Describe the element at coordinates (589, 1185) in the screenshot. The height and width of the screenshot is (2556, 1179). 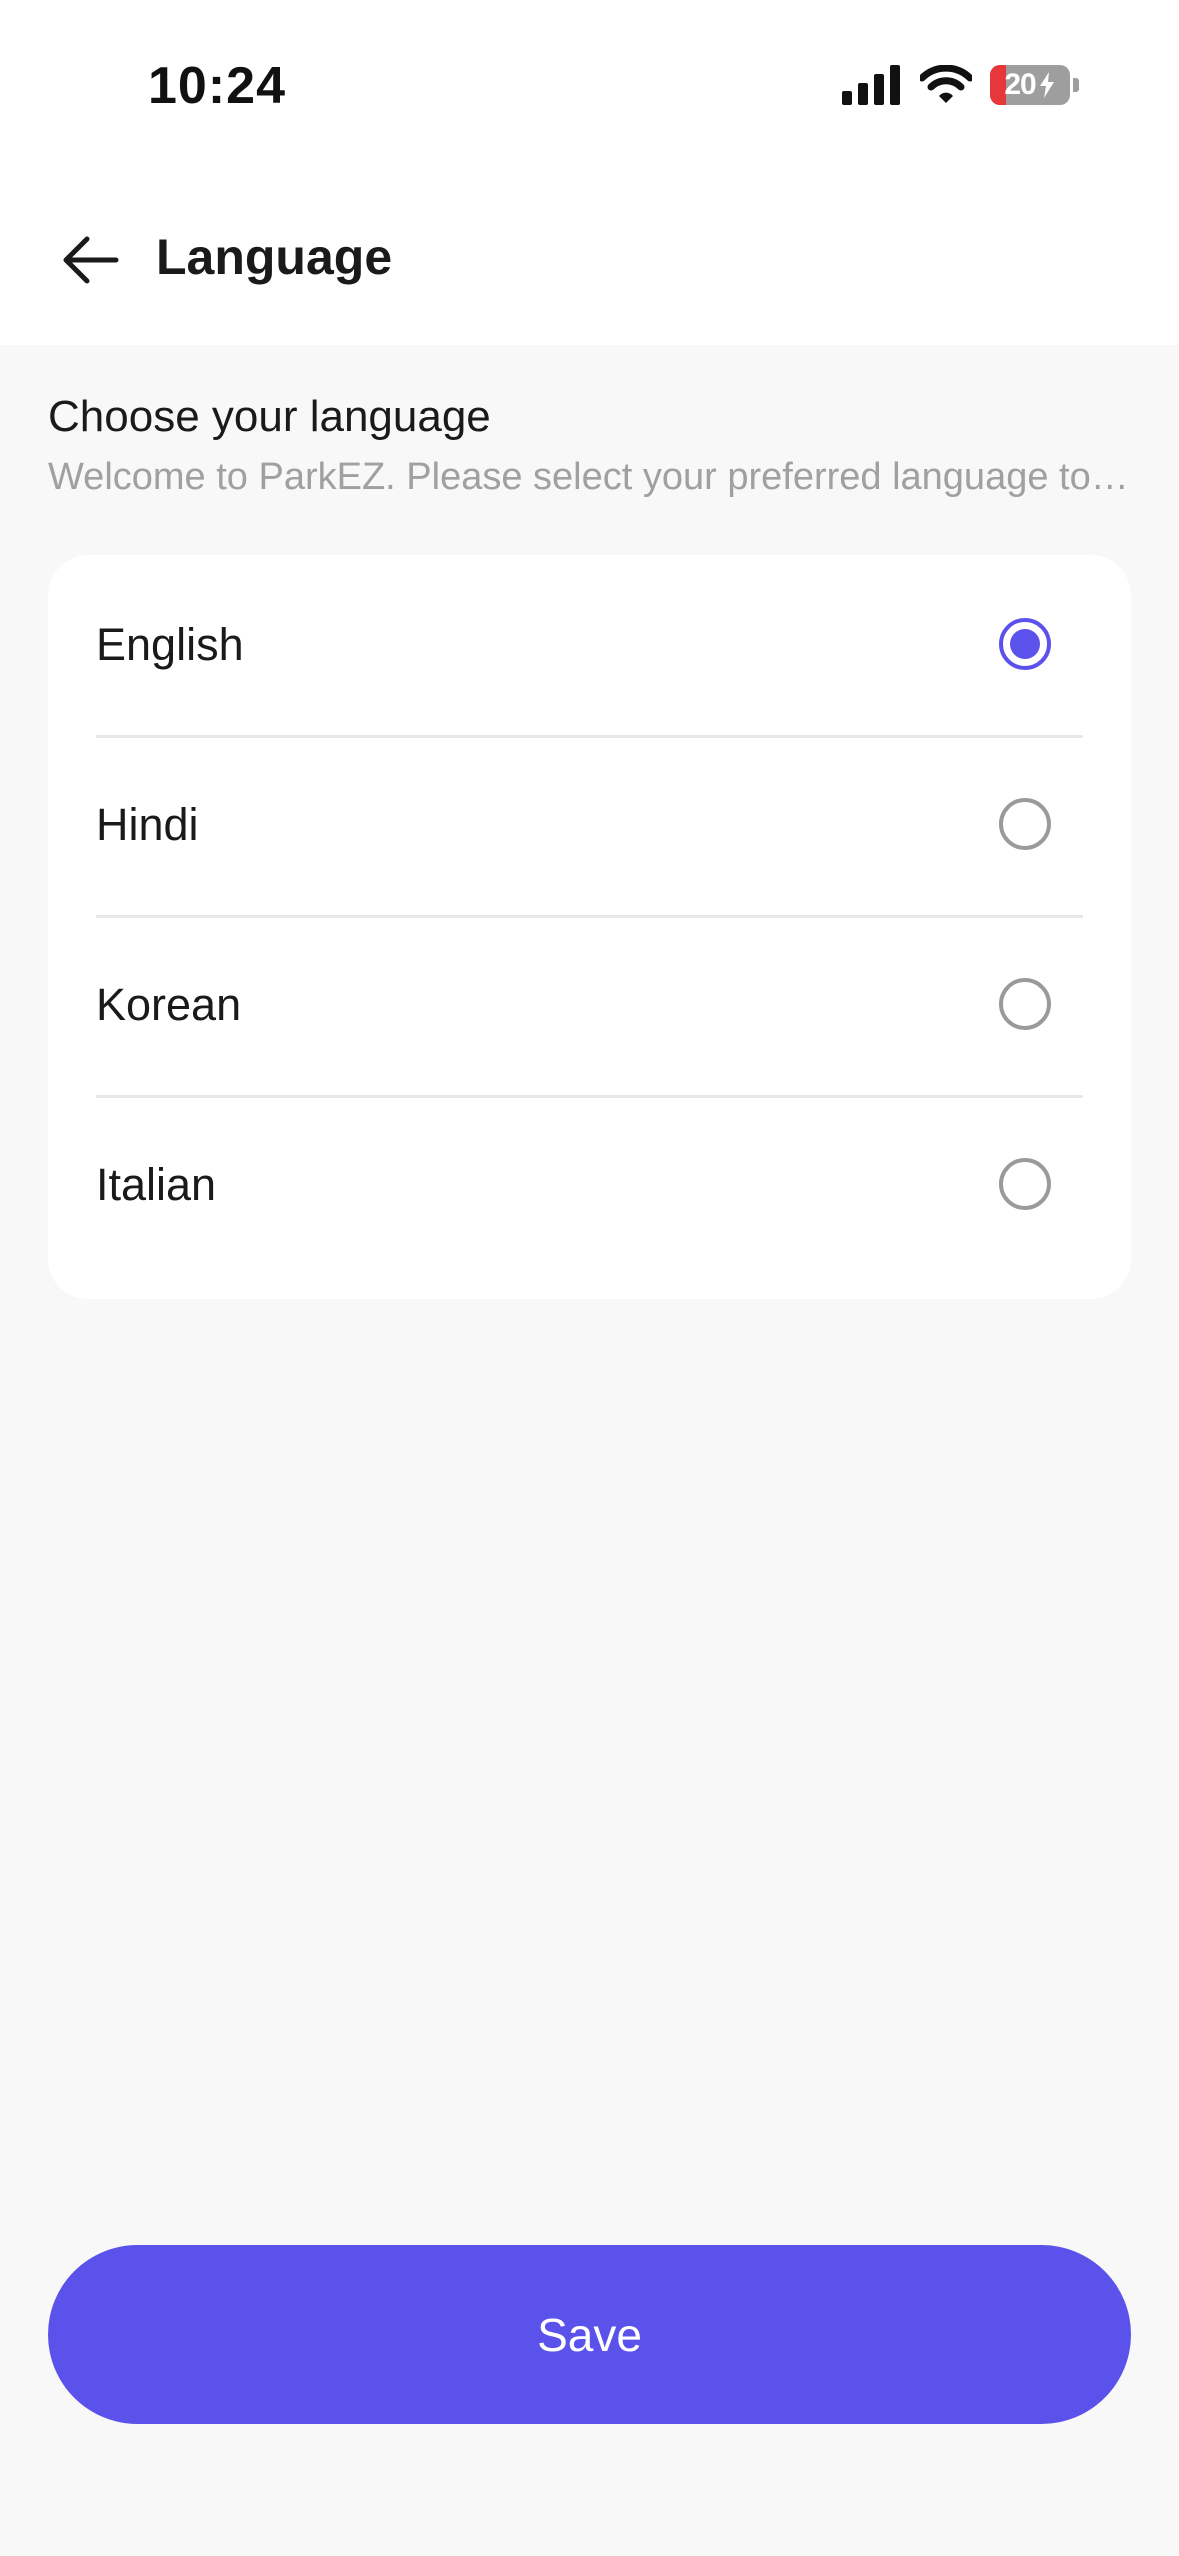
I see `language-option-italian: Italian` at that location.